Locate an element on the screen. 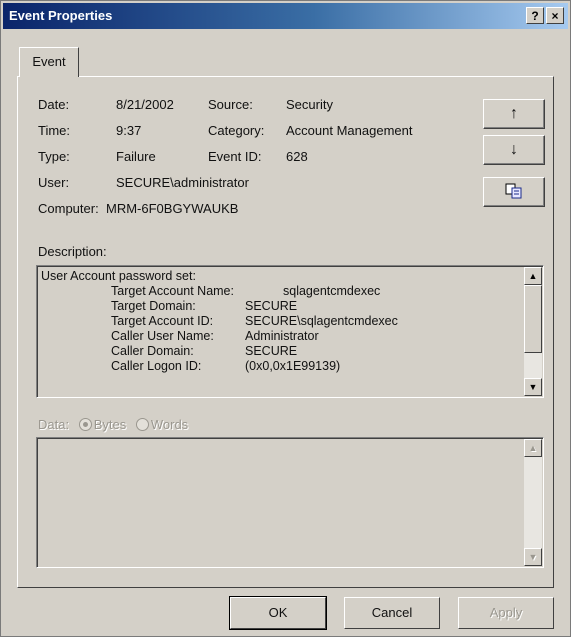  time-value: 9:37 is located at coordinates (129, 130).